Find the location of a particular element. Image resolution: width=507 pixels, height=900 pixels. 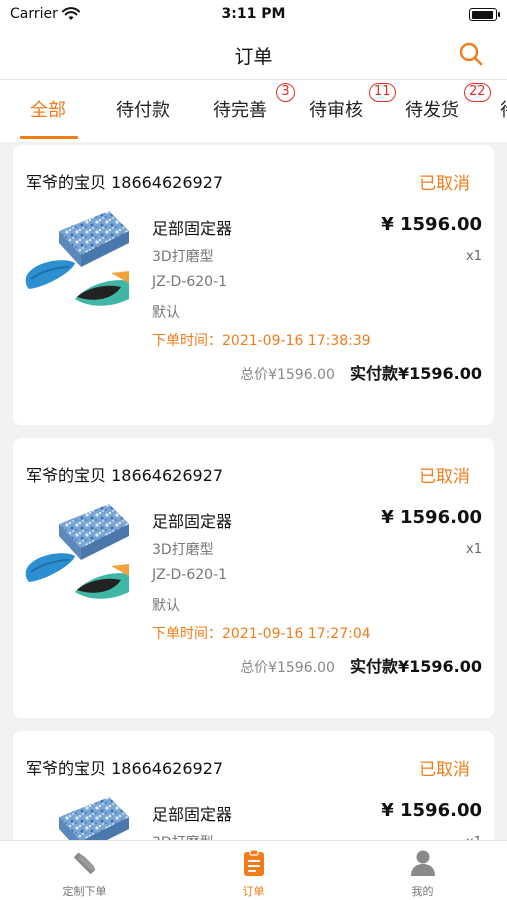

clock-time: 3:11 PM is located at coordinates (253, 14).